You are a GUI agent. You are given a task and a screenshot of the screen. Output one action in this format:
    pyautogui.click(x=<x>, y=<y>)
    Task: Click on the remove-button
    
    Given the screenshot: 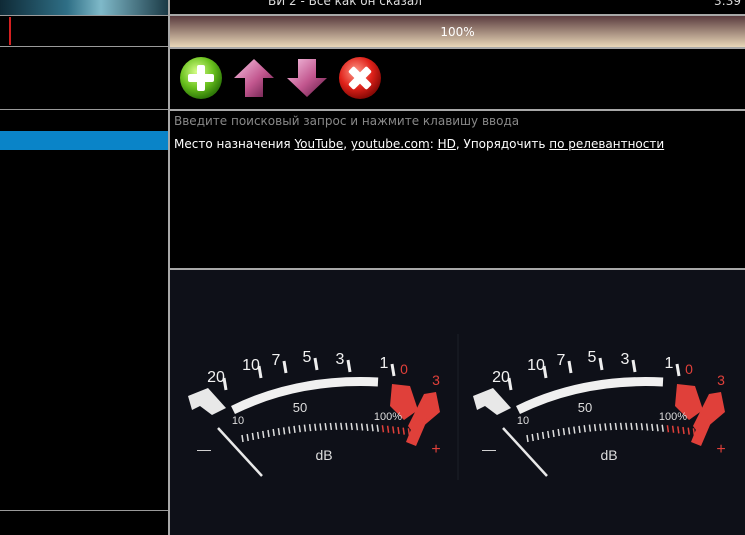 What is the action you would take?
    pyautogui.click(x=360, y=78)
    